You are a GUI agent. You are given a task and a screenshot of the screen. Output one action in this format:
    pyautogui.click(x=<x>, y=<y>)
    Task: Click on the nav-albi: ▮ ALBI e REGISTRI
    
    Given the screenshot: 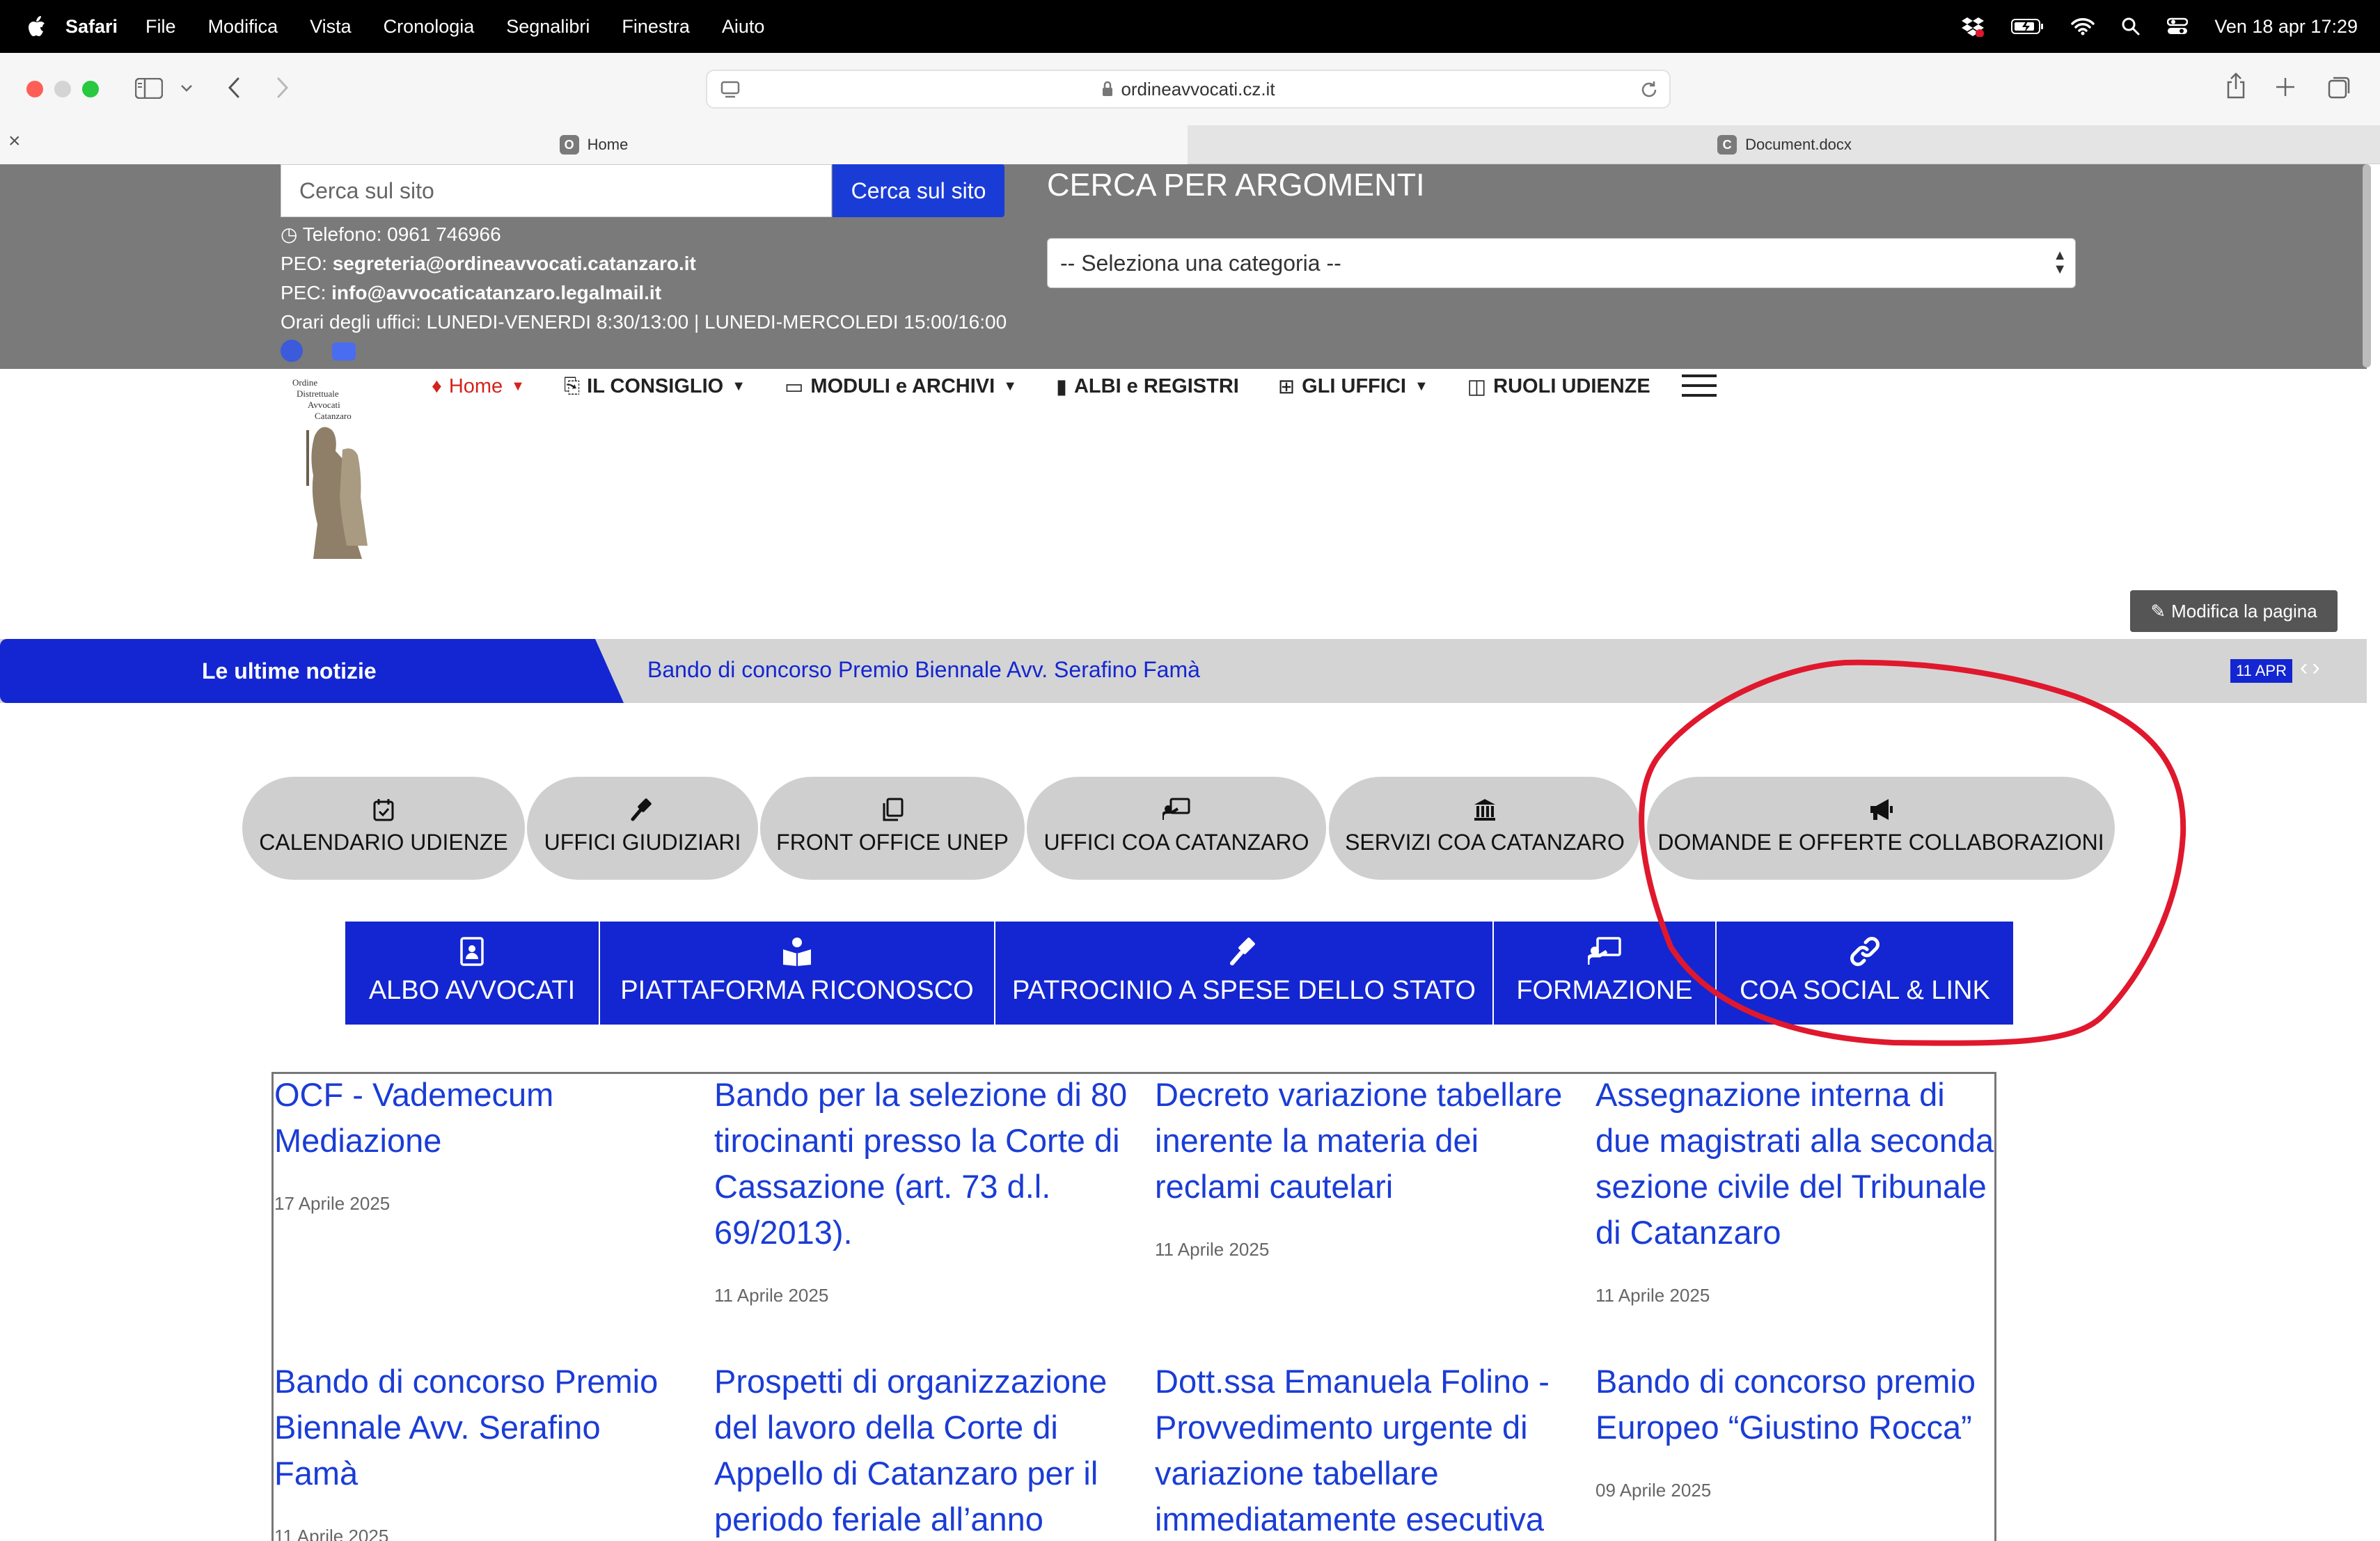 What is the action you would take?
    pyautogui.click(x=1147, y=386)
    